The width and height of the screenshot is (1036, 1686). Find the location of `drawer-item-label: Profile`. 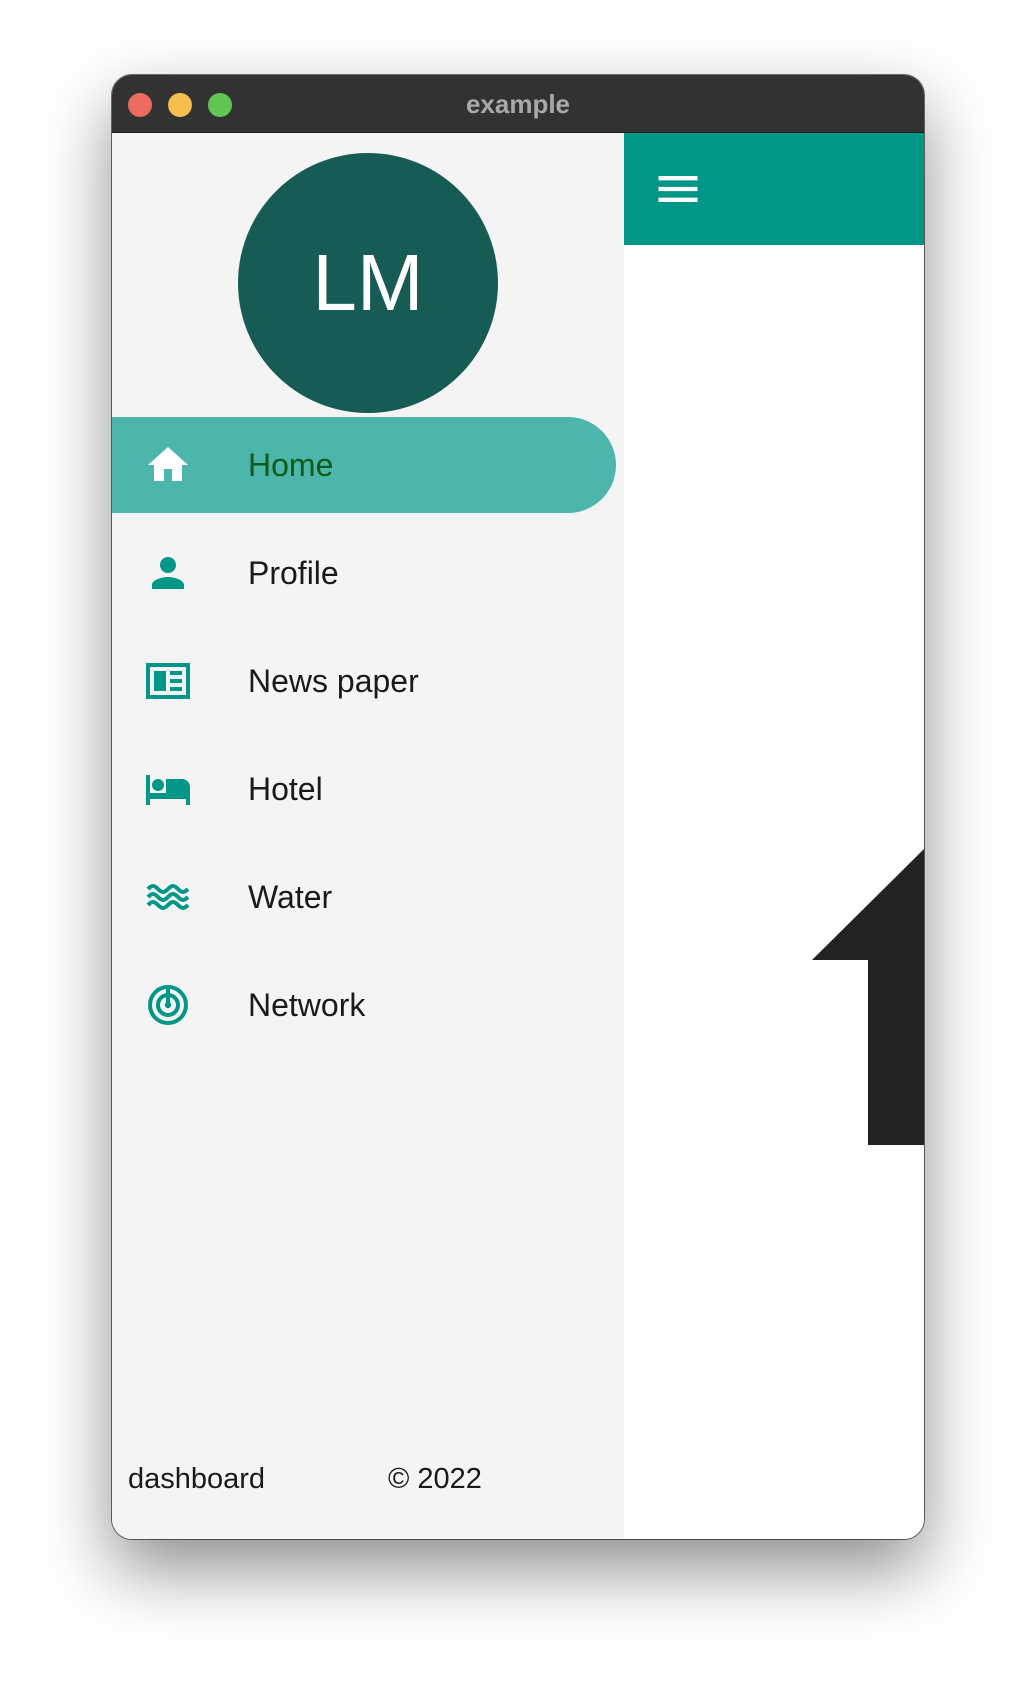

drawer-item-label: Profile is located at coordinates (293, 573).